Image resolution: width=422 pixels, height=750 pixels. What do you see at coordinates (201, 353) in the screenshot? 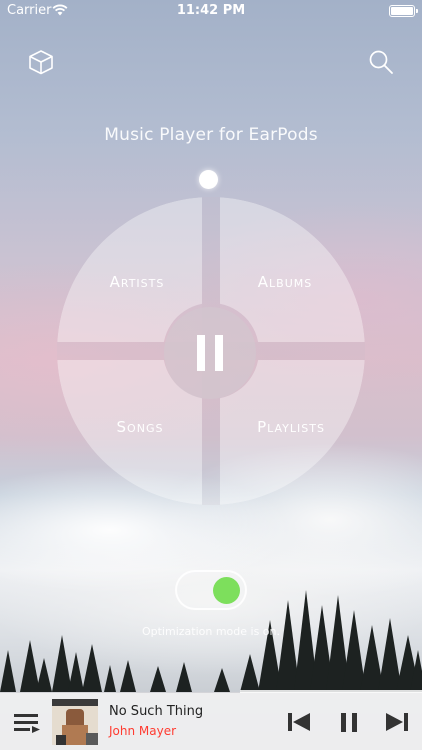
I see `pause-icon` at bounding box center [201, 353].